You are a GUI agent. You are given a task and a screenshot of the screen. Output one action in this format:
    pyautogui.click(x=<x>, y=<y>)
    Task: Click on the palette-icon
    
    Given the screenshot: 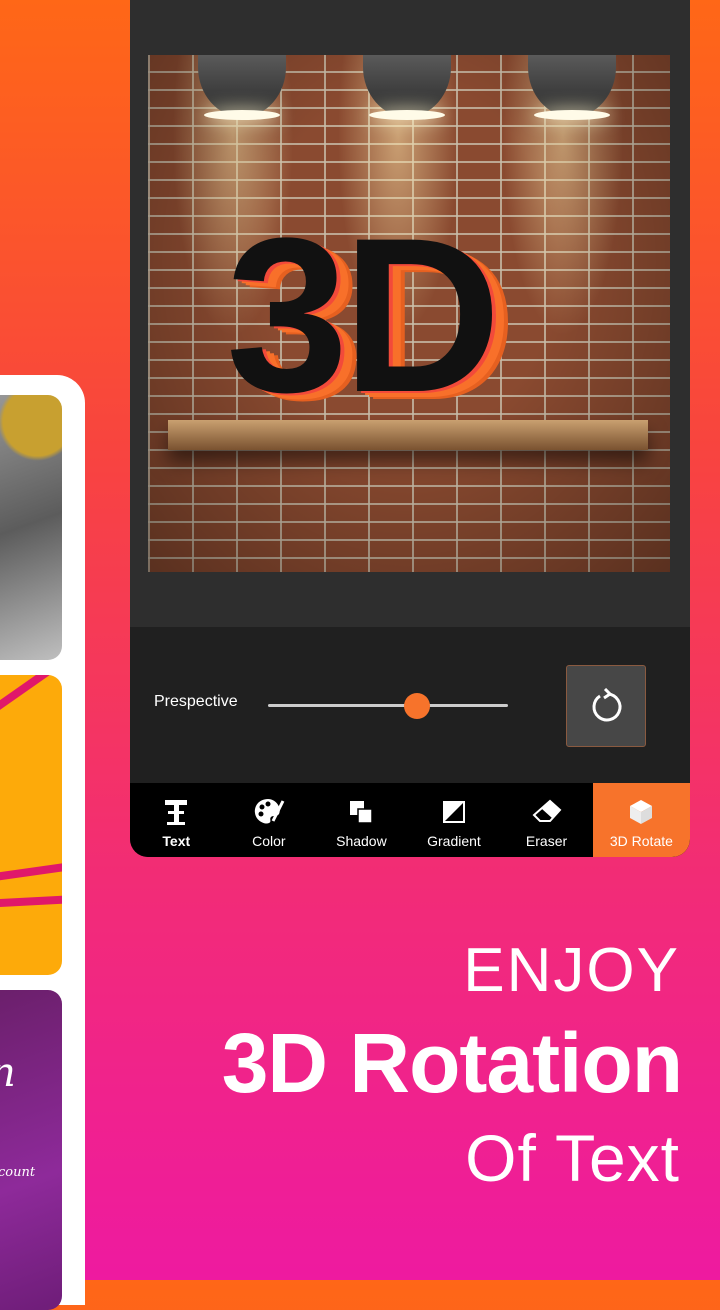 What is the action you would take?
    pyautogui.click(x=269, y=812)
    